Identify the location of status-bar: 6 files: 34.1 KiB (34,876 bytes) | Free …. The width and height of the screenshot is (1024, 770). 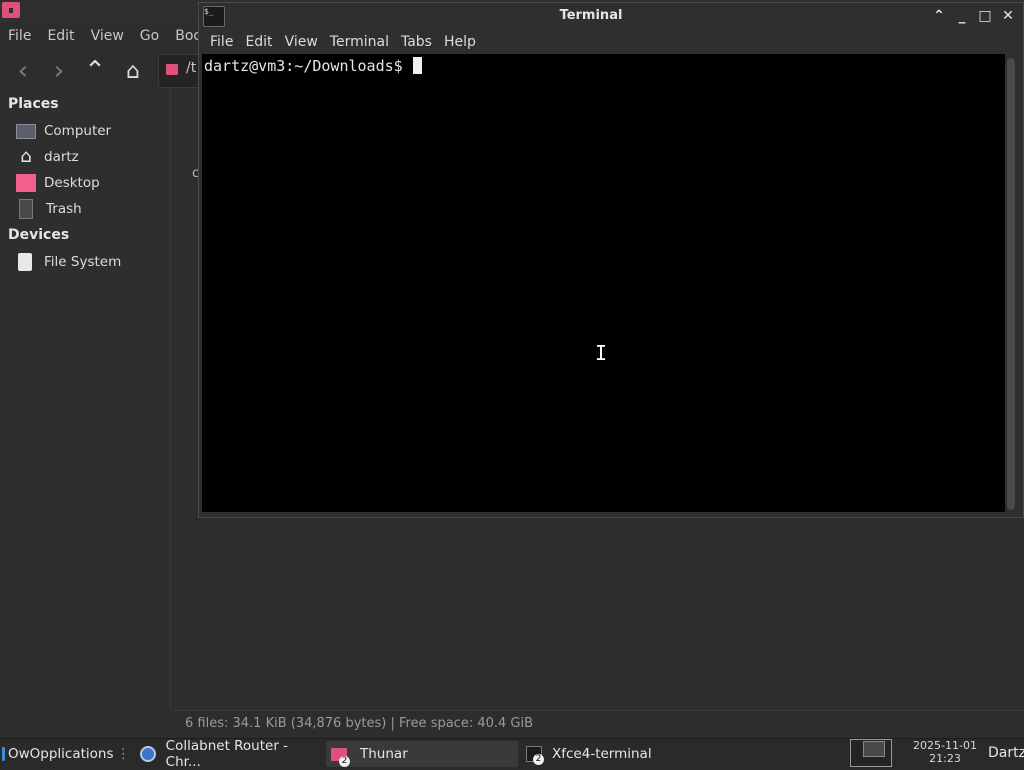
(598, 723).